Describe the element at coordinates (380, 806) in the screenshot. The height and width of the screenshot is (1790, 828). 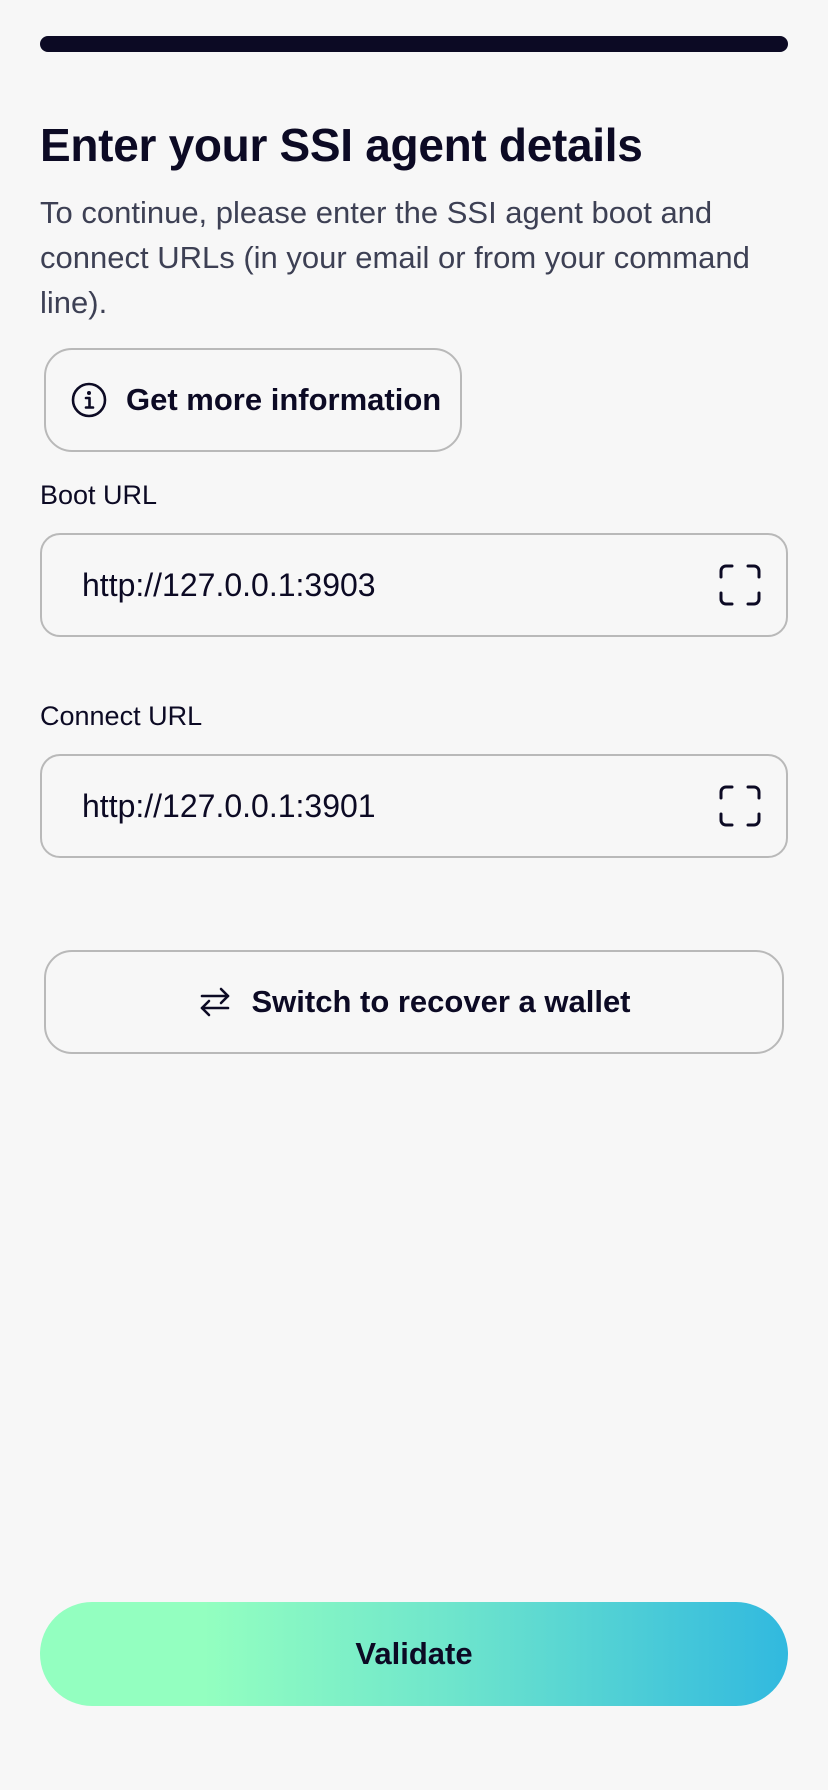
I see `connect-url-input` at that location.